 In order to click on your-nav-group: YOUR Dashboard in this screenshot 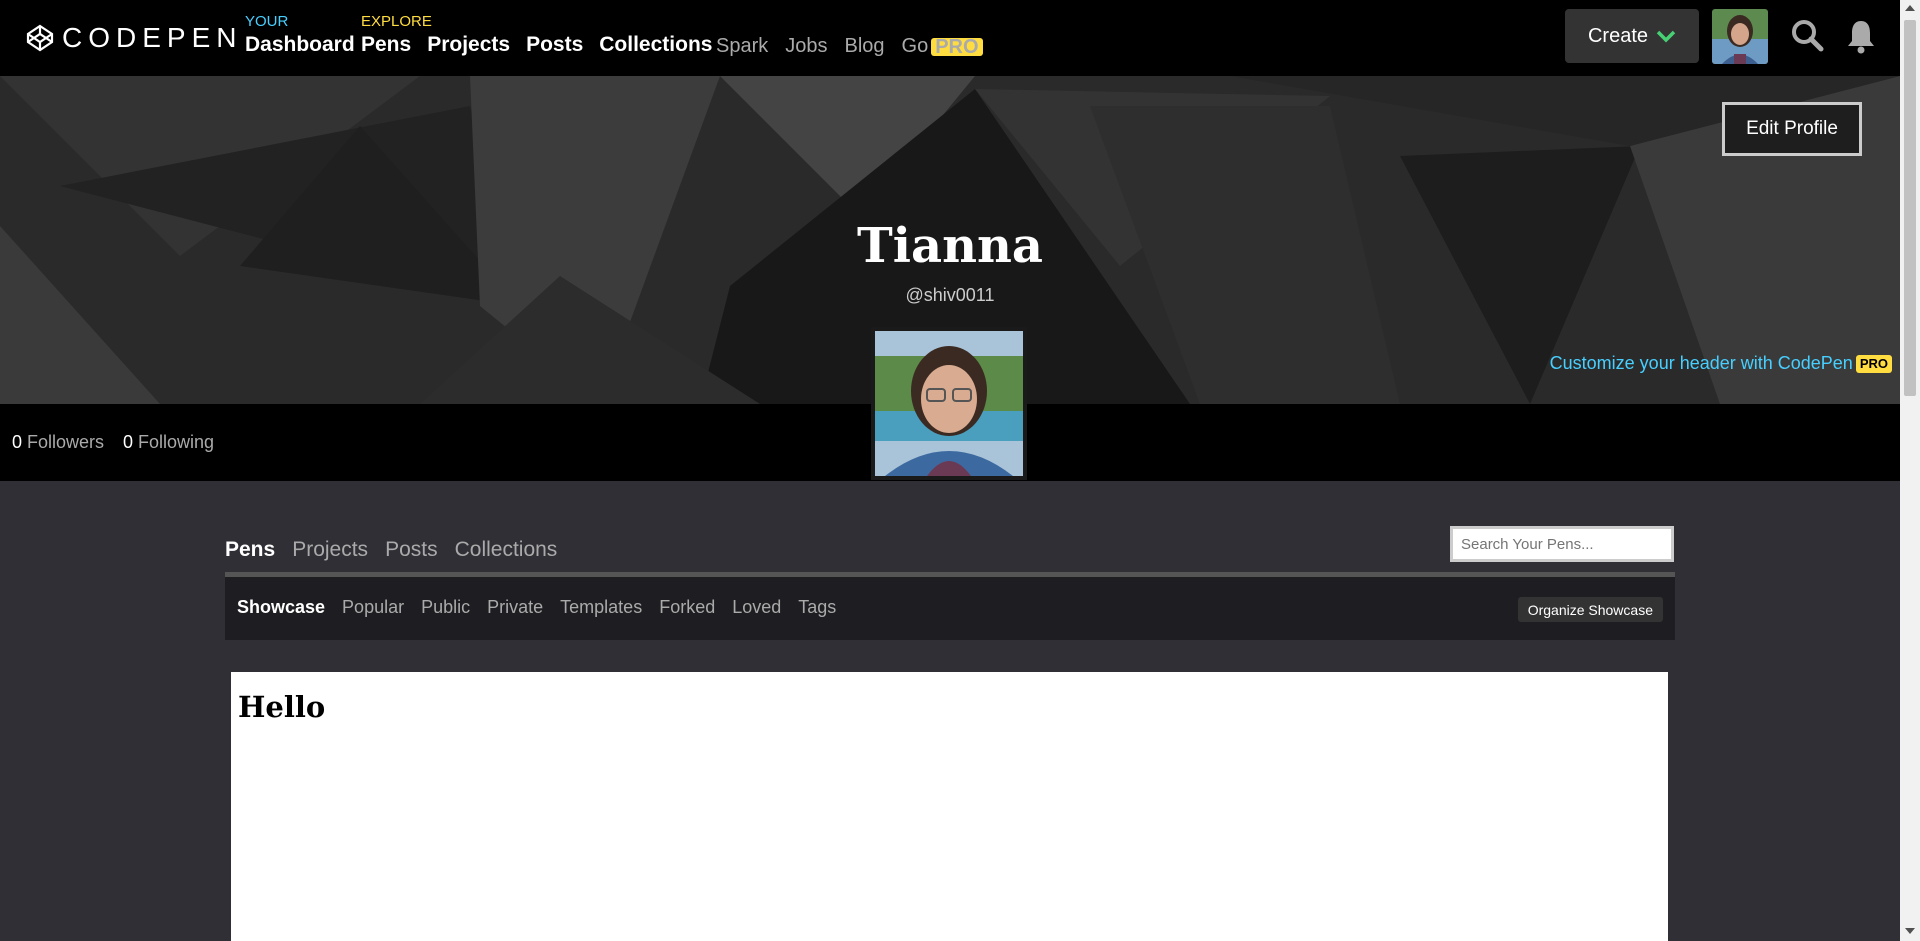, I will do `click(300, 35)`.